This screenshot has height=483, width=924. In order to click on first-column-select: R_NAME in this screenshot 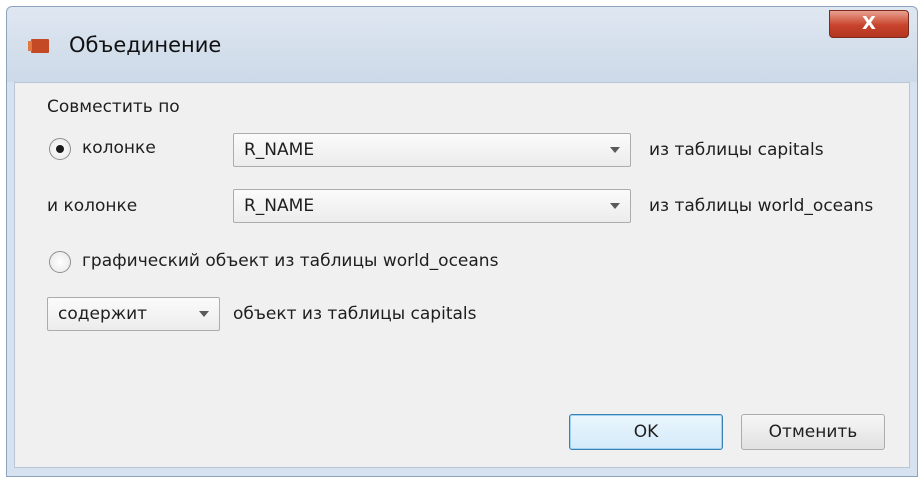, I will do `click(432, 150)`.